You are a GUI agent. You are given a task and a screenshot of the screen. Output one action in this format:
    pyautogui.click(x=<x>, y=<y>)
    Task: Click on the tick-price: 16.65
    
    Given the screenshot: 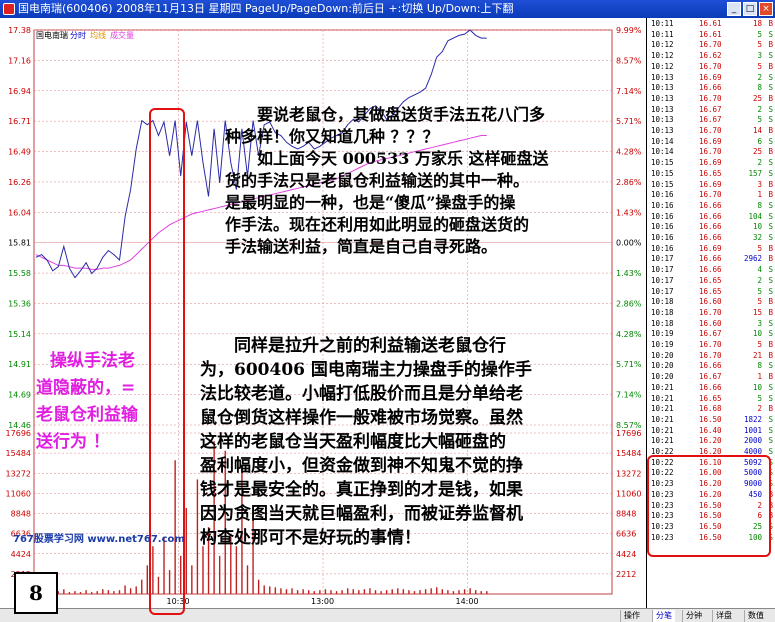 What is the action you would take?
    pyautogui.click(x=710, y=280)
    